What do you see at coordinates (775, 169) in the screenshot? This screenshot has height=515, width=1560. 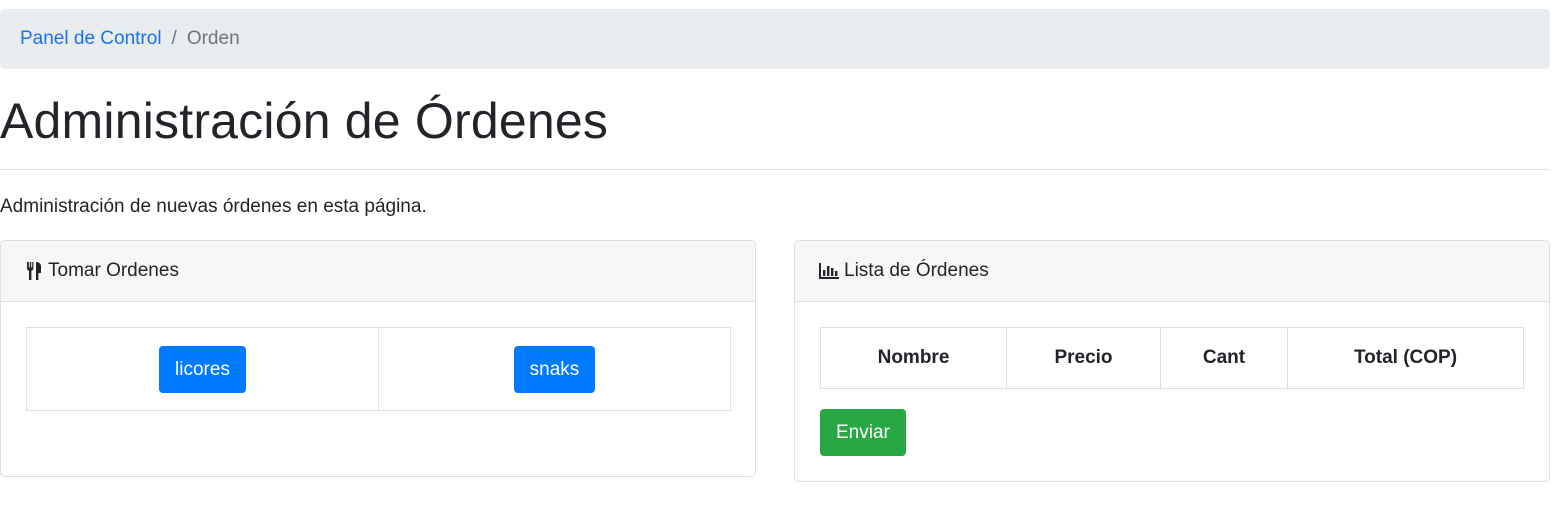 I see `title-divider` at bounding box center [775, 169].